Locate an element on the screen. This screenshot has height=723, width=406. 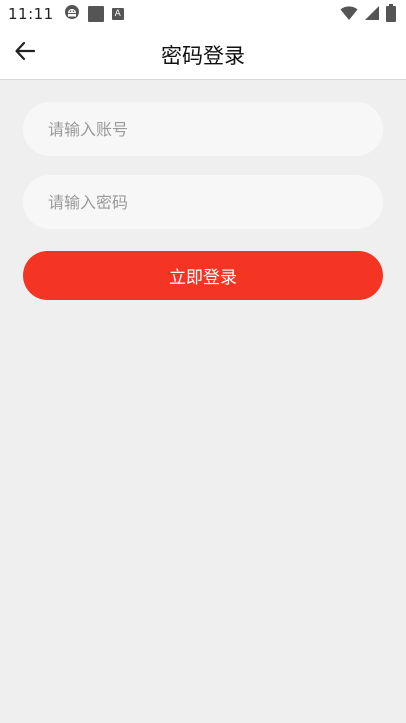
status-left-icons: A is located at coordinates (94, 14).